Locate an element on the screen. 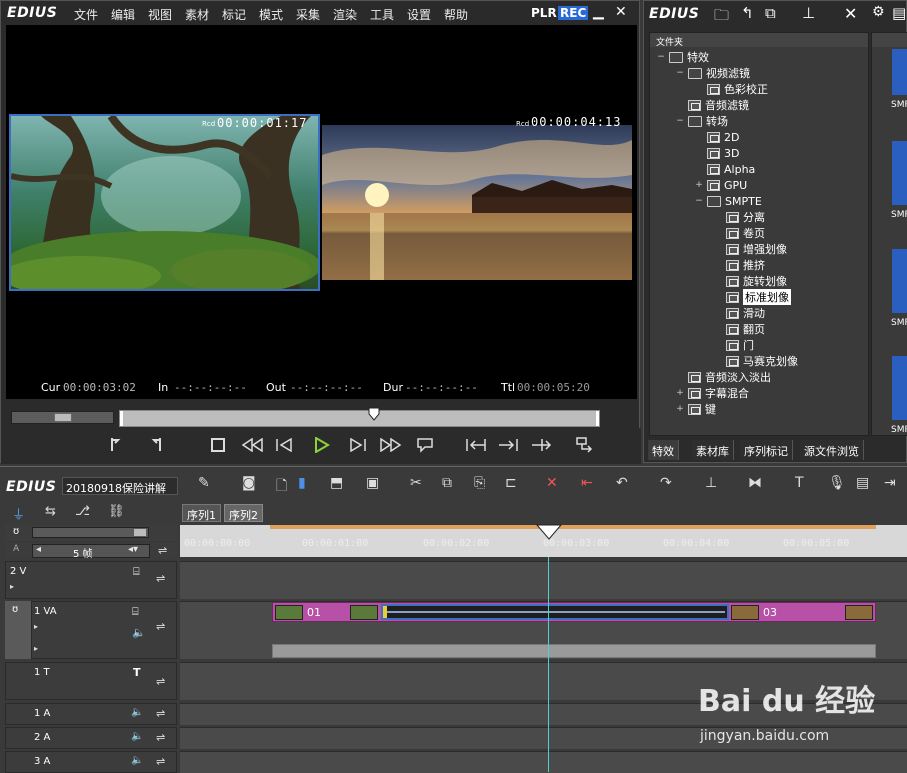 The height and width of the screenshot is (773, 907). timeline-zoom-slider is located at coordinates (90, 532).